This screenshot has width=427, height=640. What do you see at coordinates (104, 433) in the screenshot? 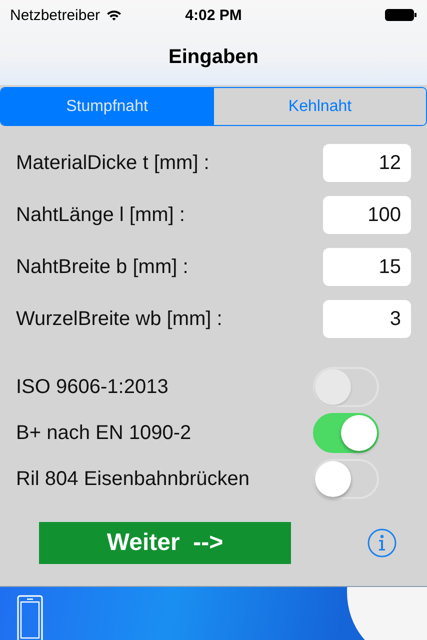
I see `option-label: B+ nach EN 1090-2` at bounding box center [104, 433].